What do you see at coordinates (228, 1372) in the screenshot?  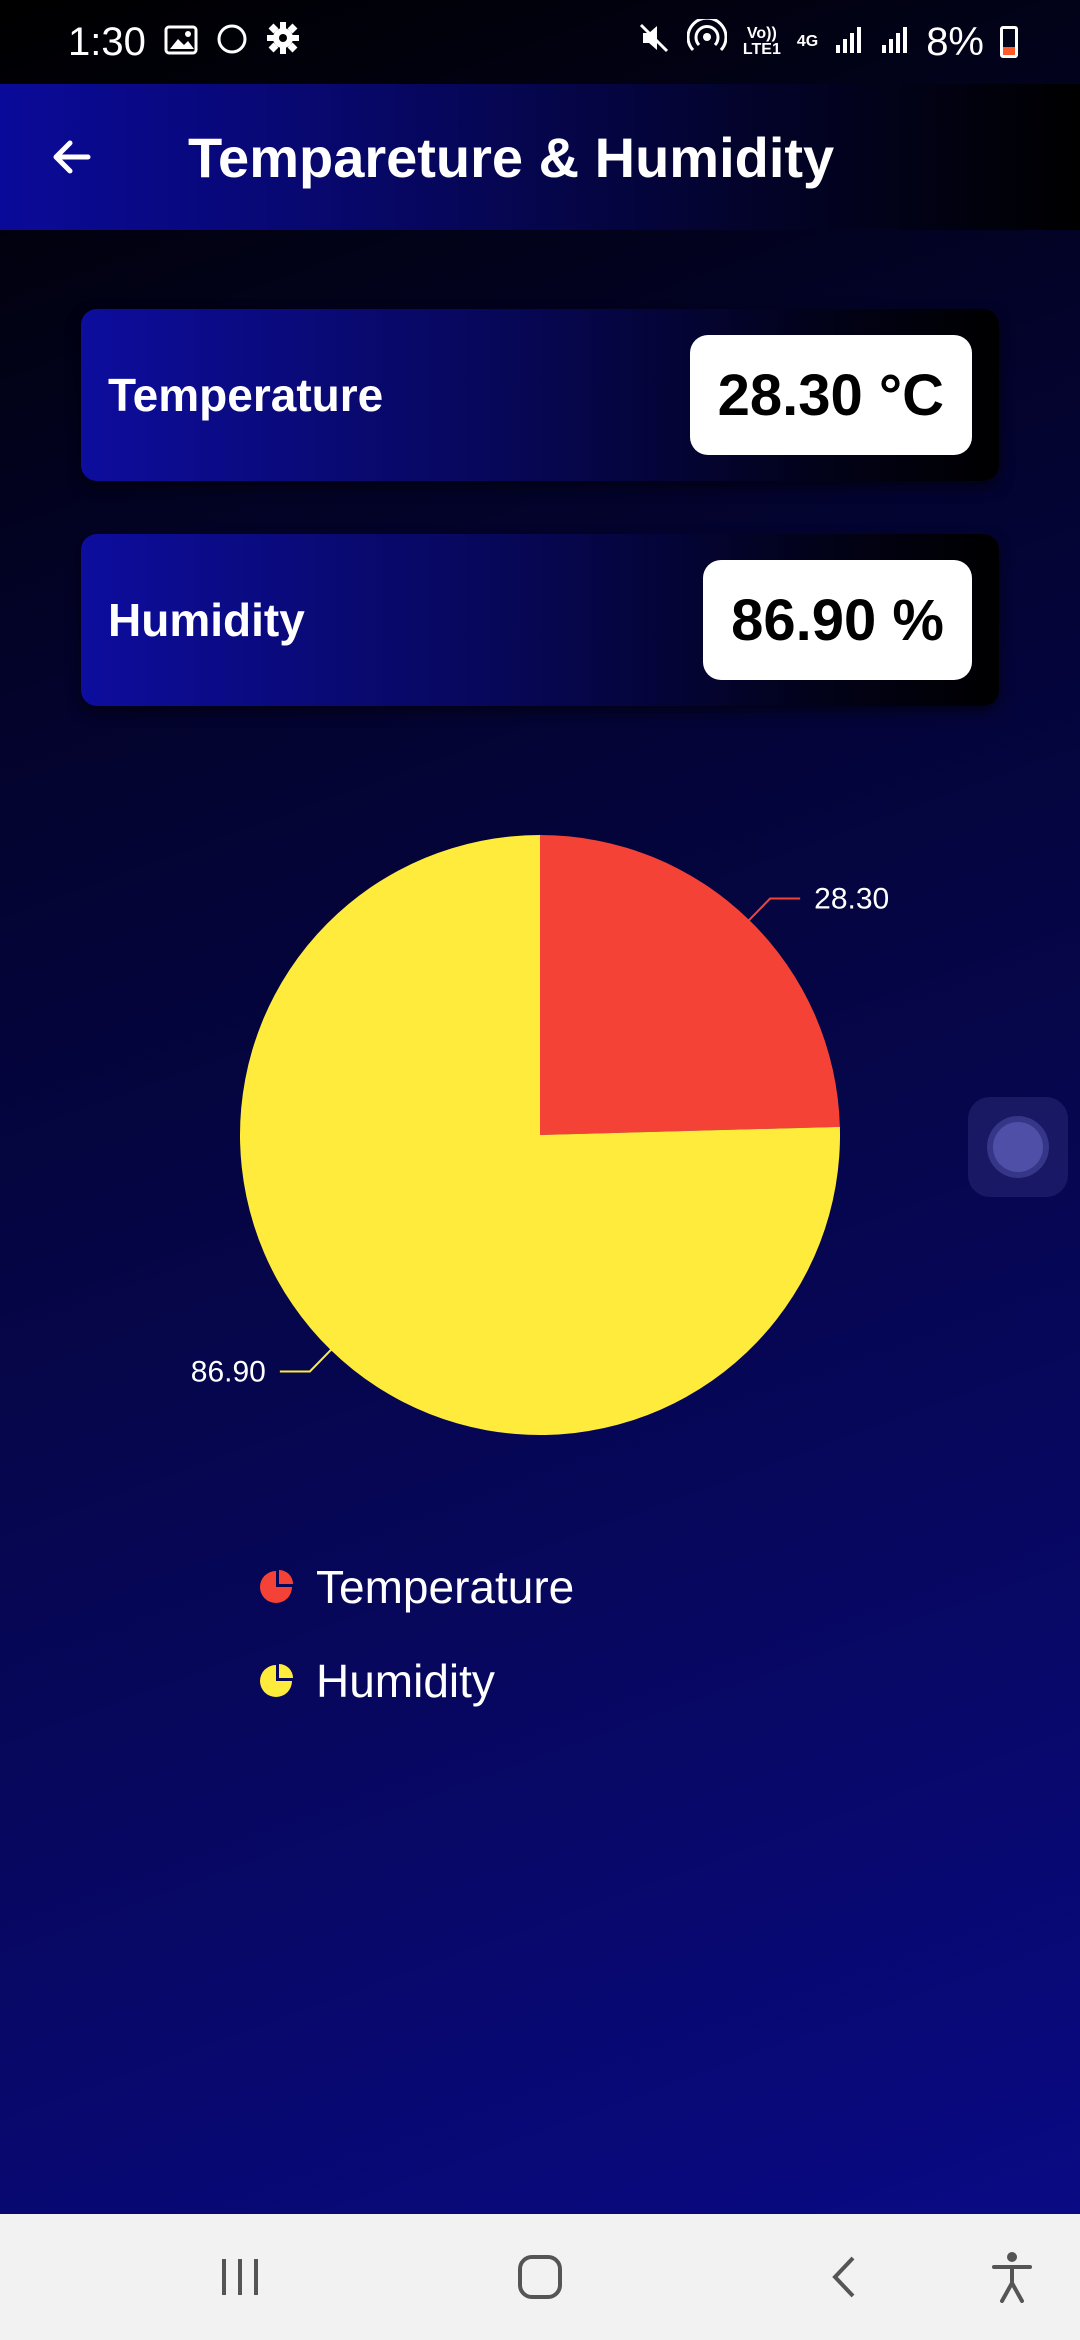 I see `pie-data-label: 86.90` at bounding box center [228, 1372].